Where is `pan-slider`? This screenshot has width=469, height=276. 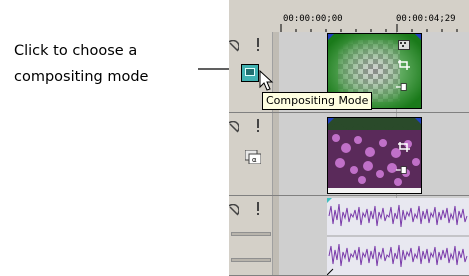 pan-slider is located at coordinates (251, 260).